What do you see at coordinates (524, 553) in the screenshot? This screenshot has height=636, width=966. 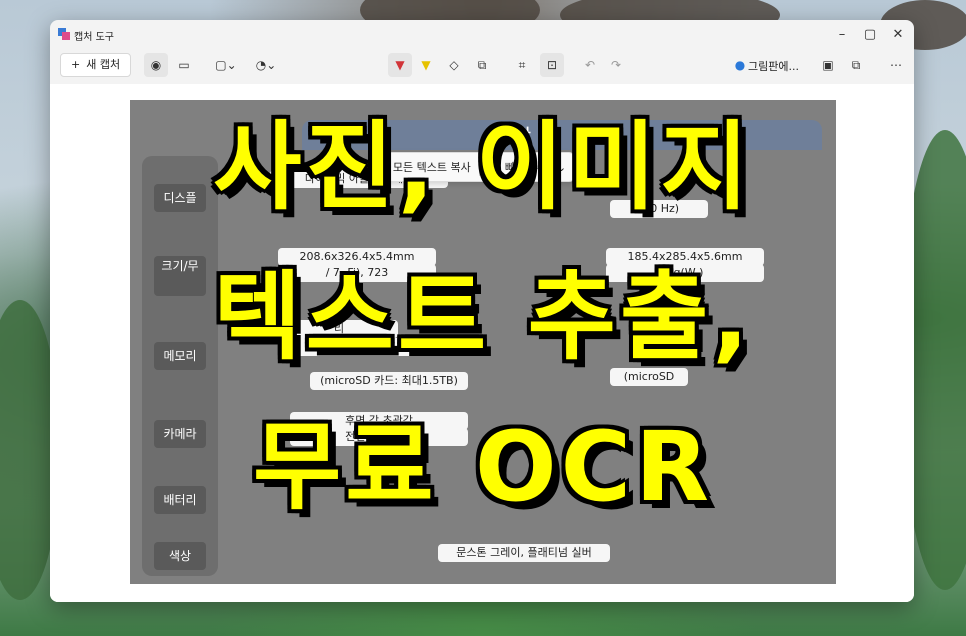 I see `spec-cell: 문스톤 그레이, 플래티넘 실버` at bounding box center [524, 553].